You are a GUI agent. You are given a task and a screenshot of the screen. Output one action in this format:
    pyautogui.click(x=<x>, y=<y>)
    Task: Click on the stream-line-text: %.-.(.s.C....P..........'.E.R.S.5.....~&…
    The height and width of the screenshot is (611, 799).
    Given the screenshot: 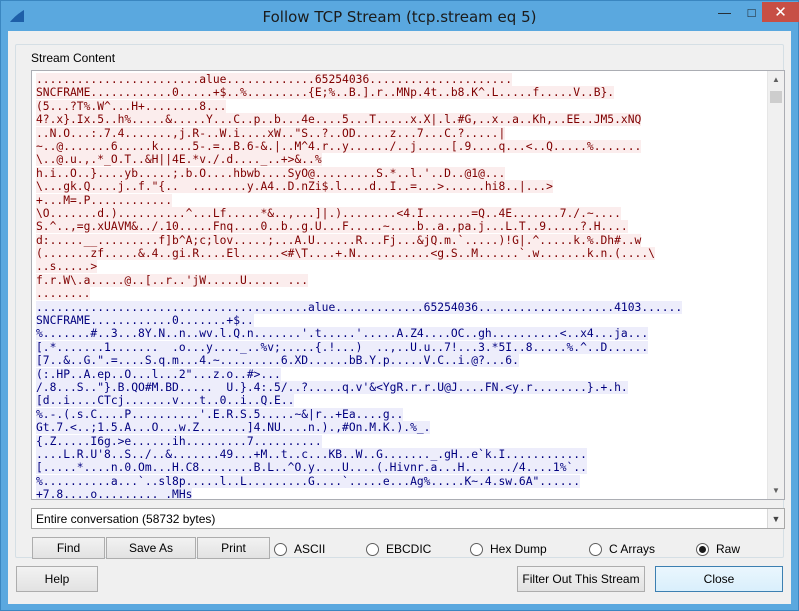 What is the action you would take?
    pyautogui.click(x=220, y=414)
    